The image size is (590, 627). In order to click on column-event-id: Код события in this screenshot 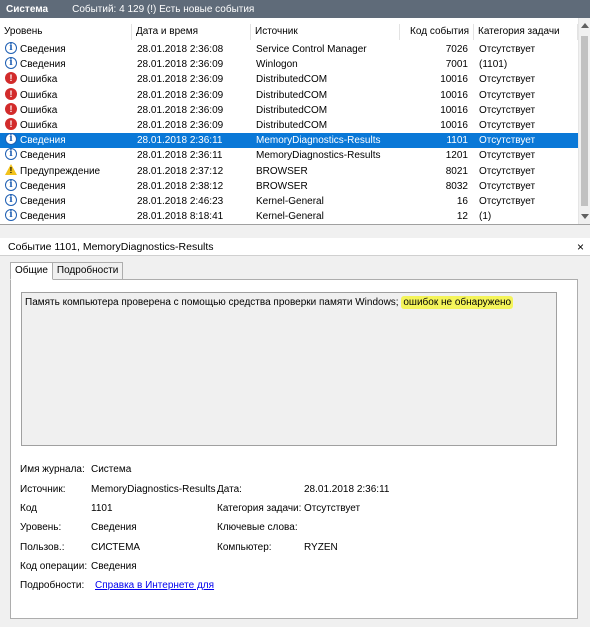, I will do `click(437, 32)`.